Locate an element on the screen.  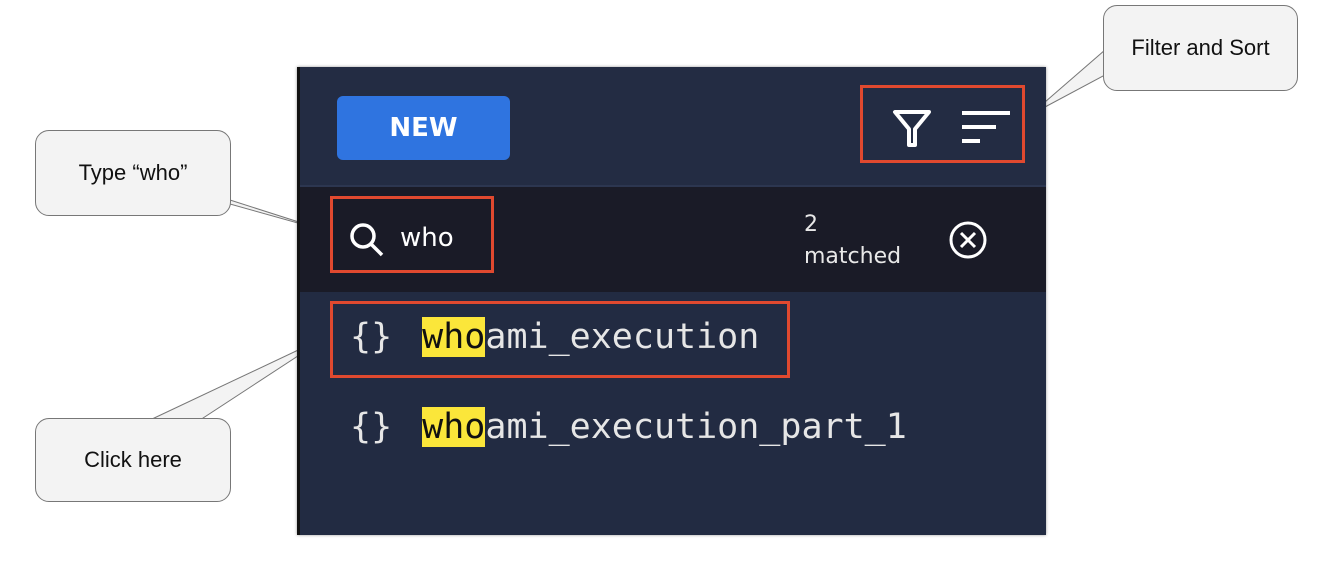
match-count-label: matched is located at coordinates (853, 256).